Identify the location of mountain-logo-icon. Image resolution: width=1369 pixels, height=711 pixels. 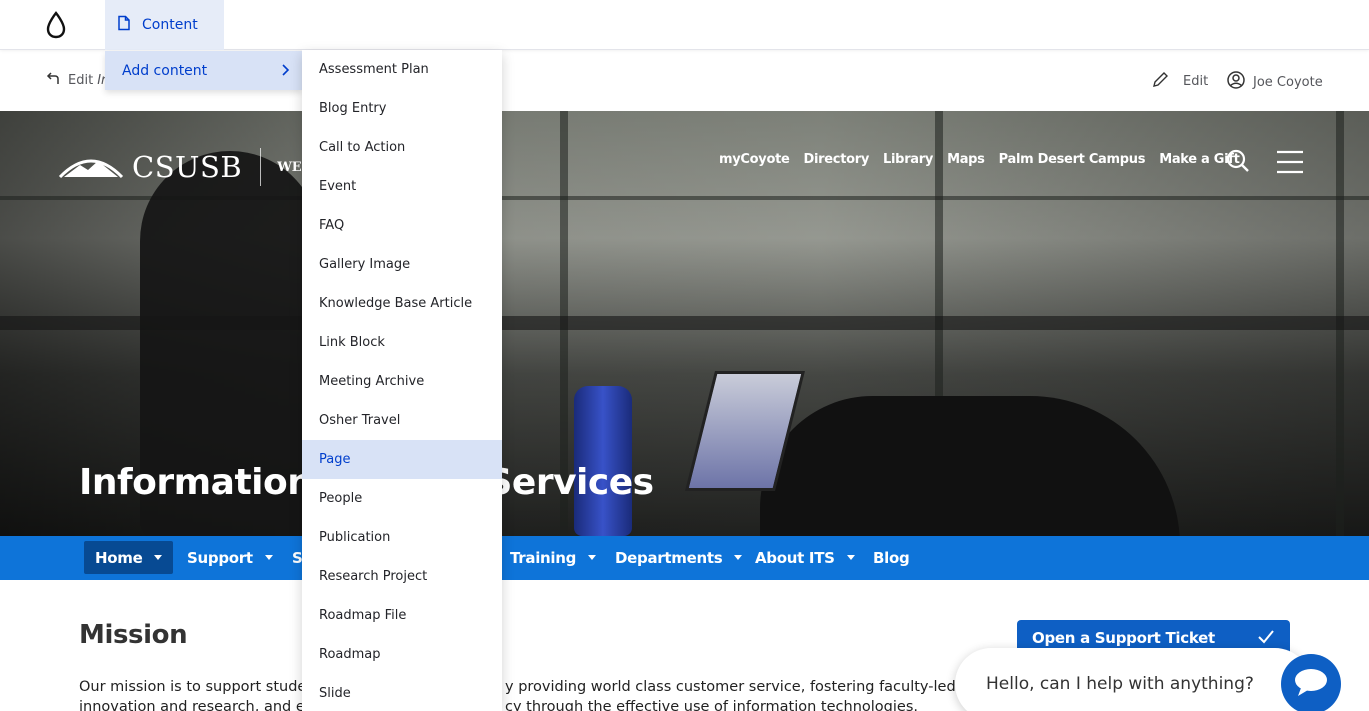
(91, 167).